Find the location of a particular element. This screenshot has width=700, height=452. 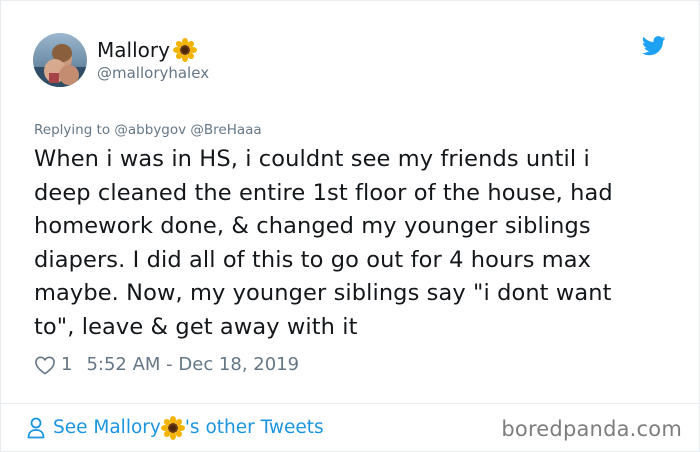

heart-outline-icon is located at coordinates (45, 365).